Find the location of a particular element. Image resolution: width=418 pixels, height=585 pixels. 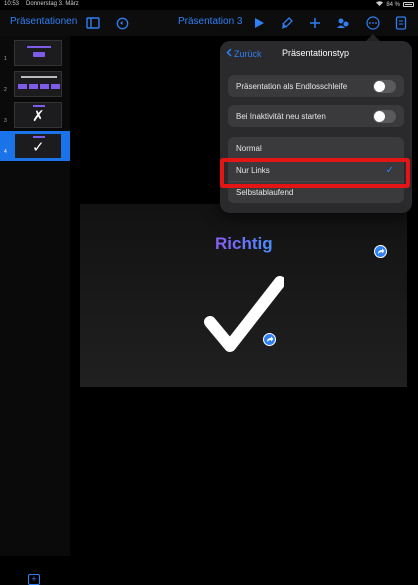

slide-thumb-2: 2 is located at coordinates (35, 84).